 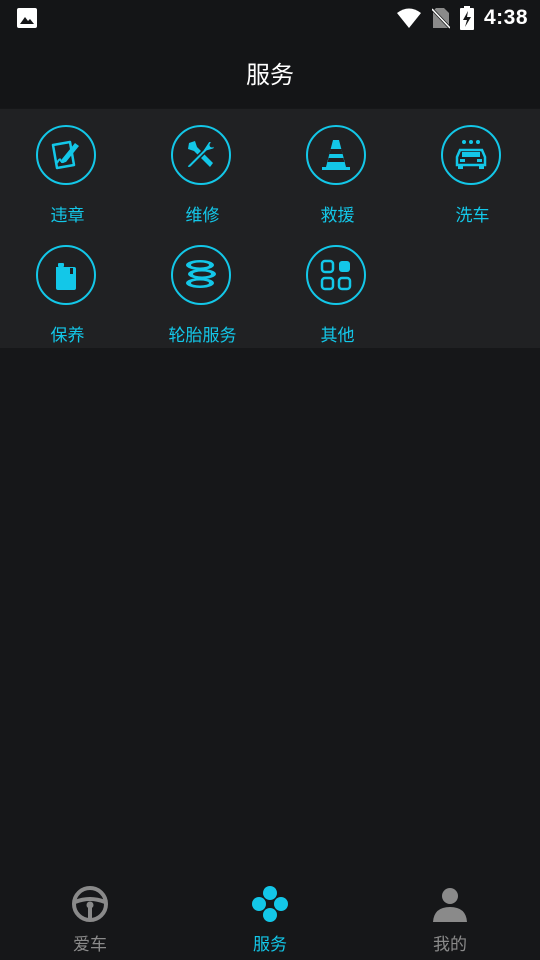 I want to click on tab-mine: 我的, so click(x=450, y=915).